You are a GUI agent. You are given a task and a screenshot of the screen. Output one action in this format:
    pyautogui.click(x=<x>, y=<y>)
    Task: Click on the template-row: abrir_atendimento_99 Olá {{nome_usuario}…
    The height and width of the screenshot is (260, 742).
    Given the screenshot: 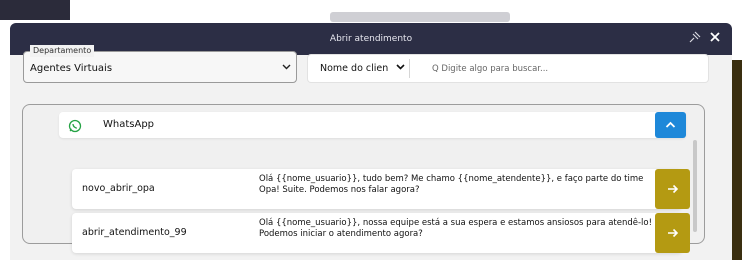 What is the action you would take?
    pyautogui.click(x=377, y=233)
    